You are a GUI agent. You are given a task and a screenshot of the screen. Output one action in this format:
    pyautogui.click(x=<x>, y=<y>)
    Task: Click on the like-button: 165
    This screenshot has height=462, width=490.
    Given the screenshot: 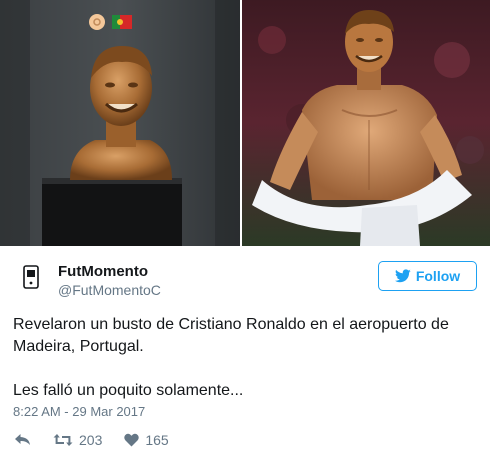 What is the action you would take?
    pyautogui.click(x=146, y=440)
    